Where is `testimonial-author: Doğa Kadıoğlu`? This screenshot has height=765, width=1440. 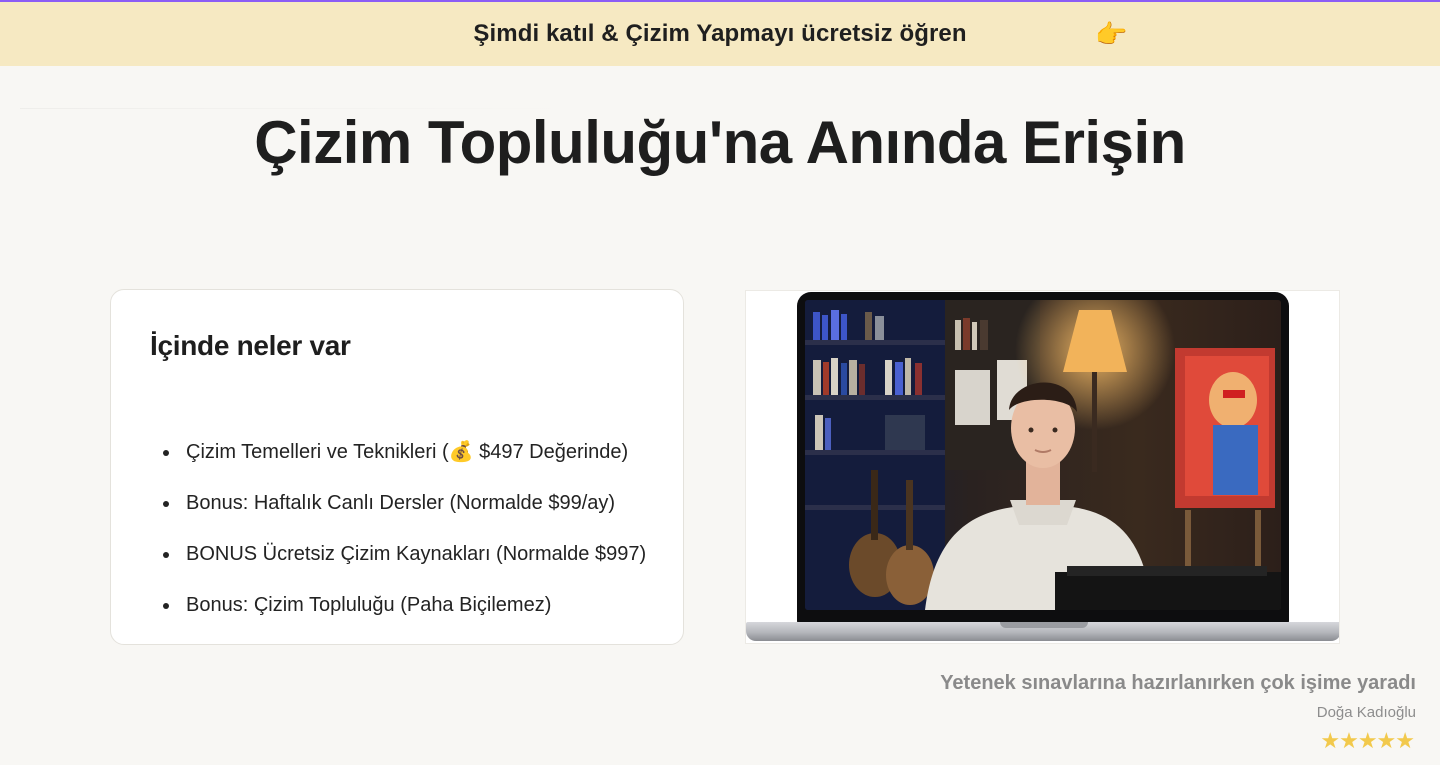
testimonial-author: Doğa Kadıoğlu is located at coordinates (1366, 712).